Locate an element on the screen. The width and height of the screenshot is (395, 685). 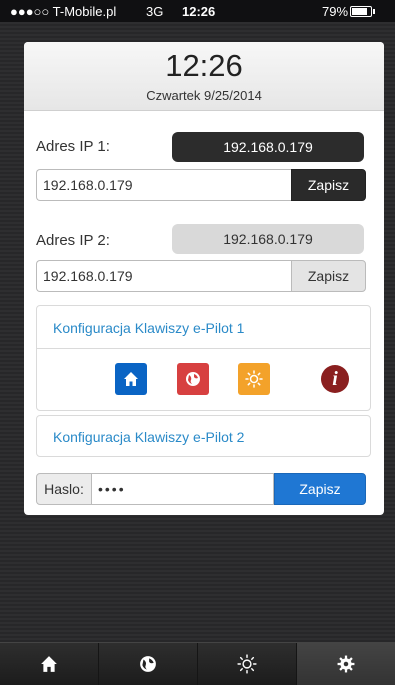
tab-home is located at coordinates (49, 664).